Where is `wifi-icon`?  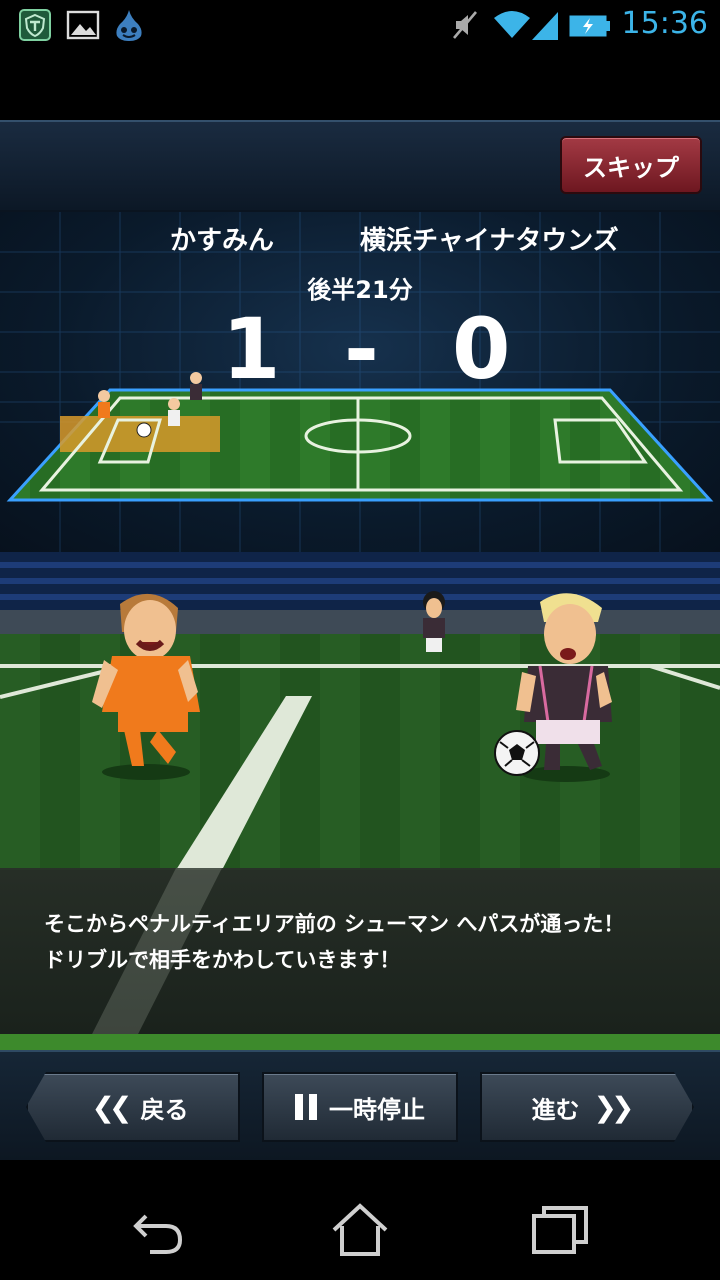 wifi-icon is located at coordinates (512, 24).